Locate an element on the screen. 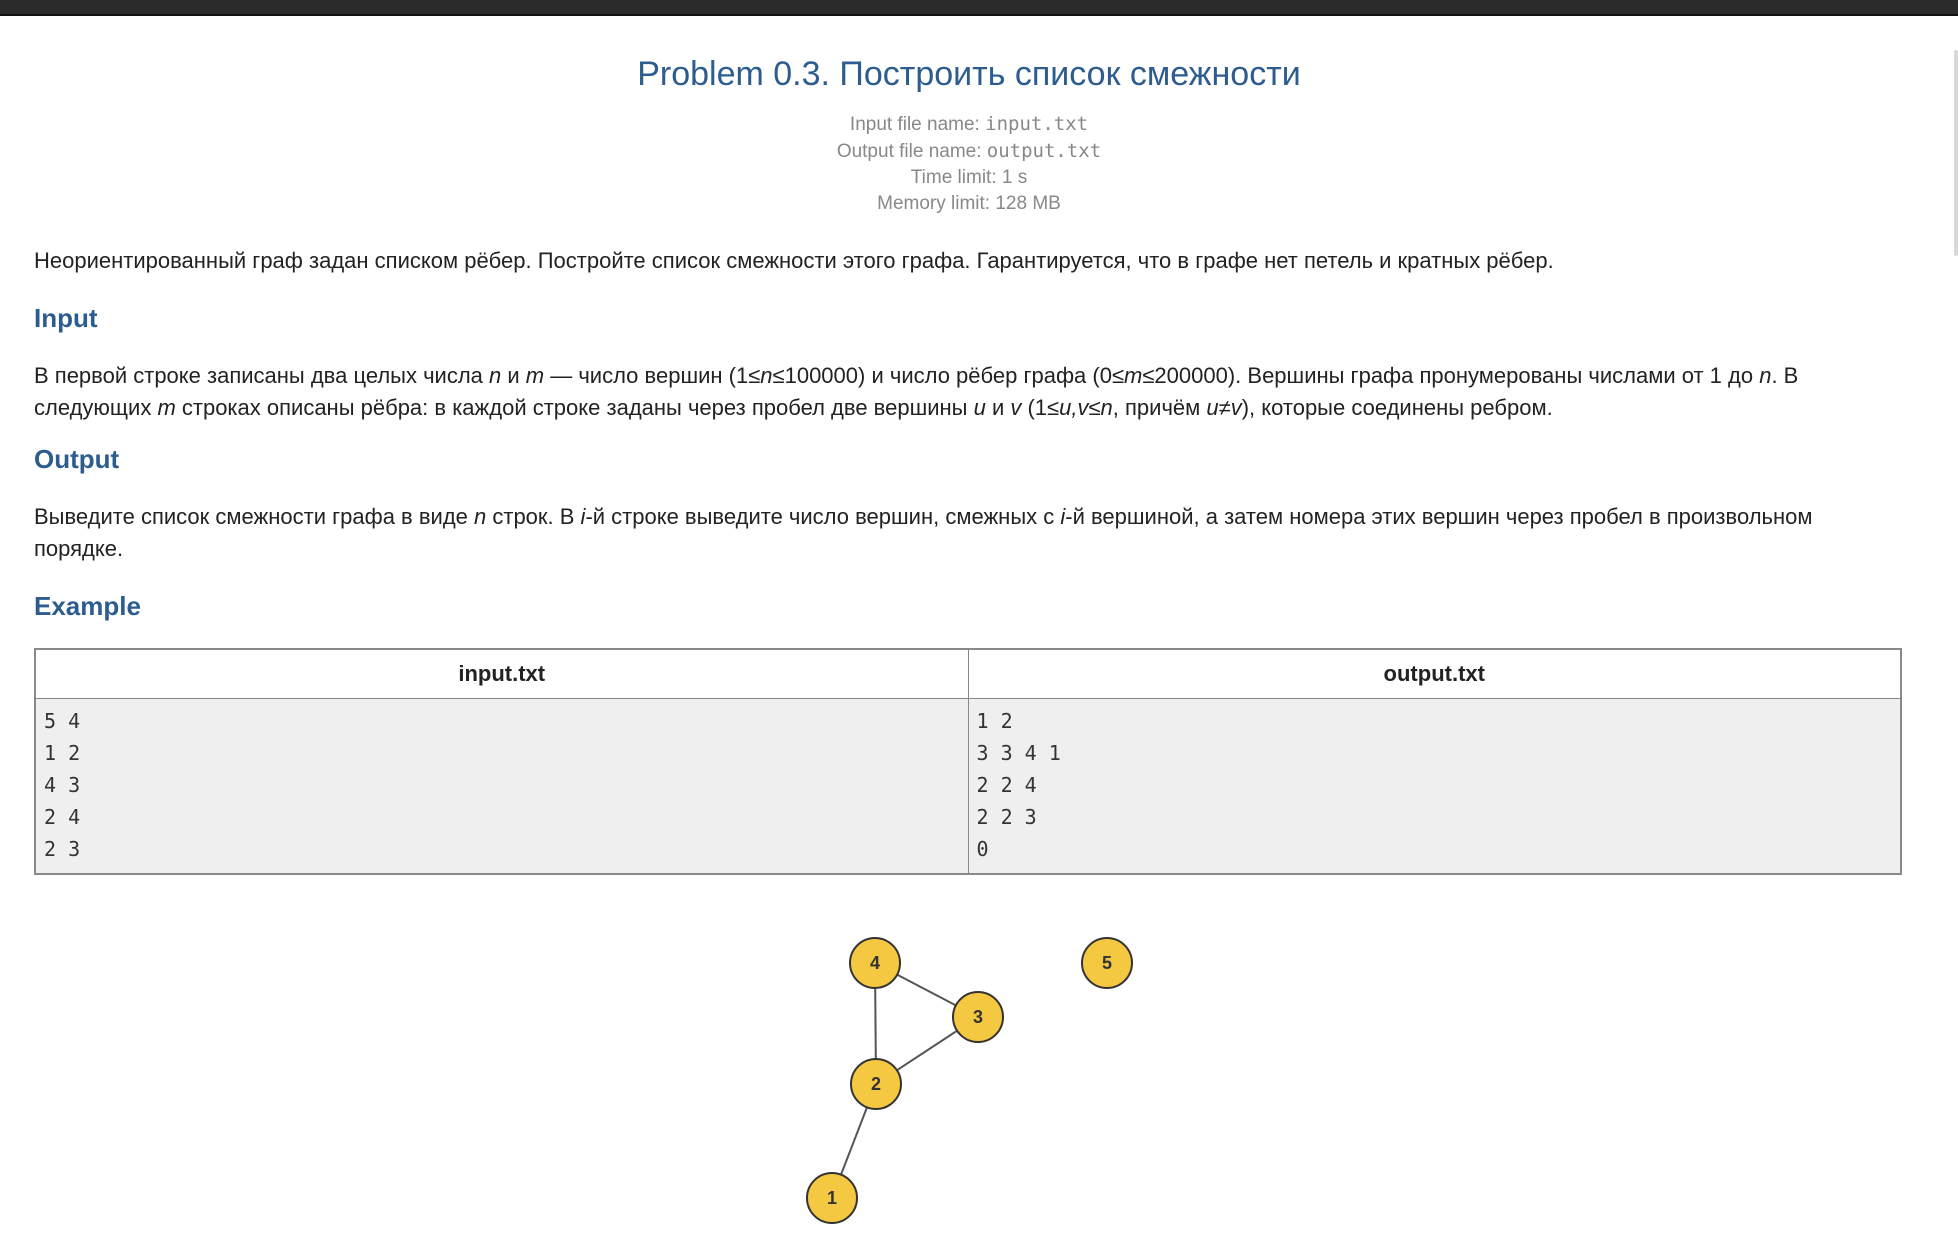 This screenshot has width=1958, height=1258. graph-node: 2 is located at coordinates (876, 1084).